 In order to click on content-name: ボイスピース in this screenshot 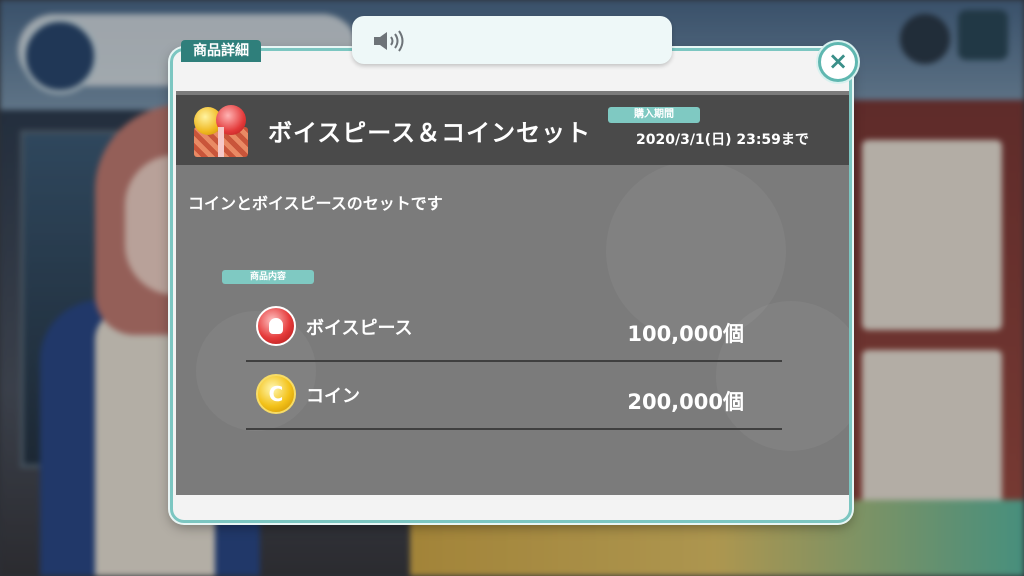, I will do `click(359, 328)`.